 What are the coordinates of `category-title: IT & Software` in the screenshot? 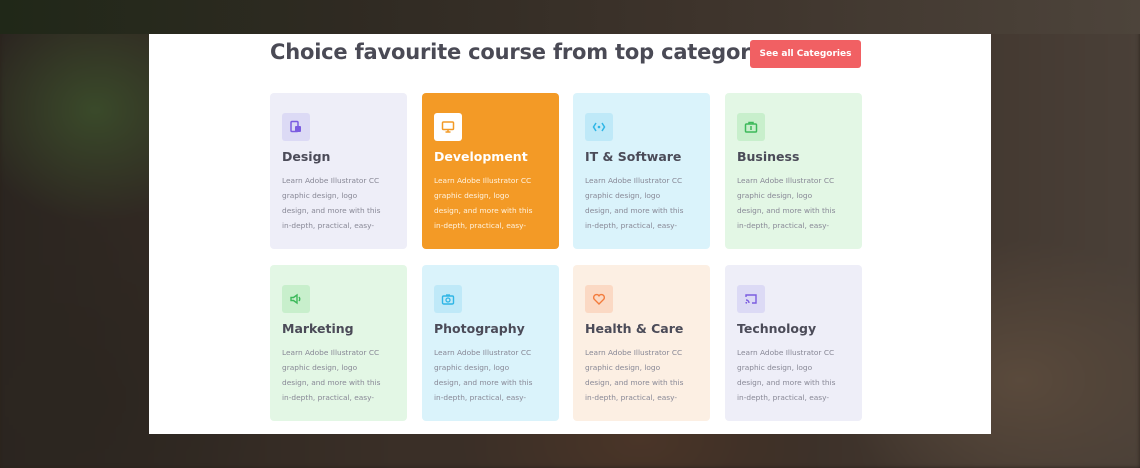 It's located at (633, 156).